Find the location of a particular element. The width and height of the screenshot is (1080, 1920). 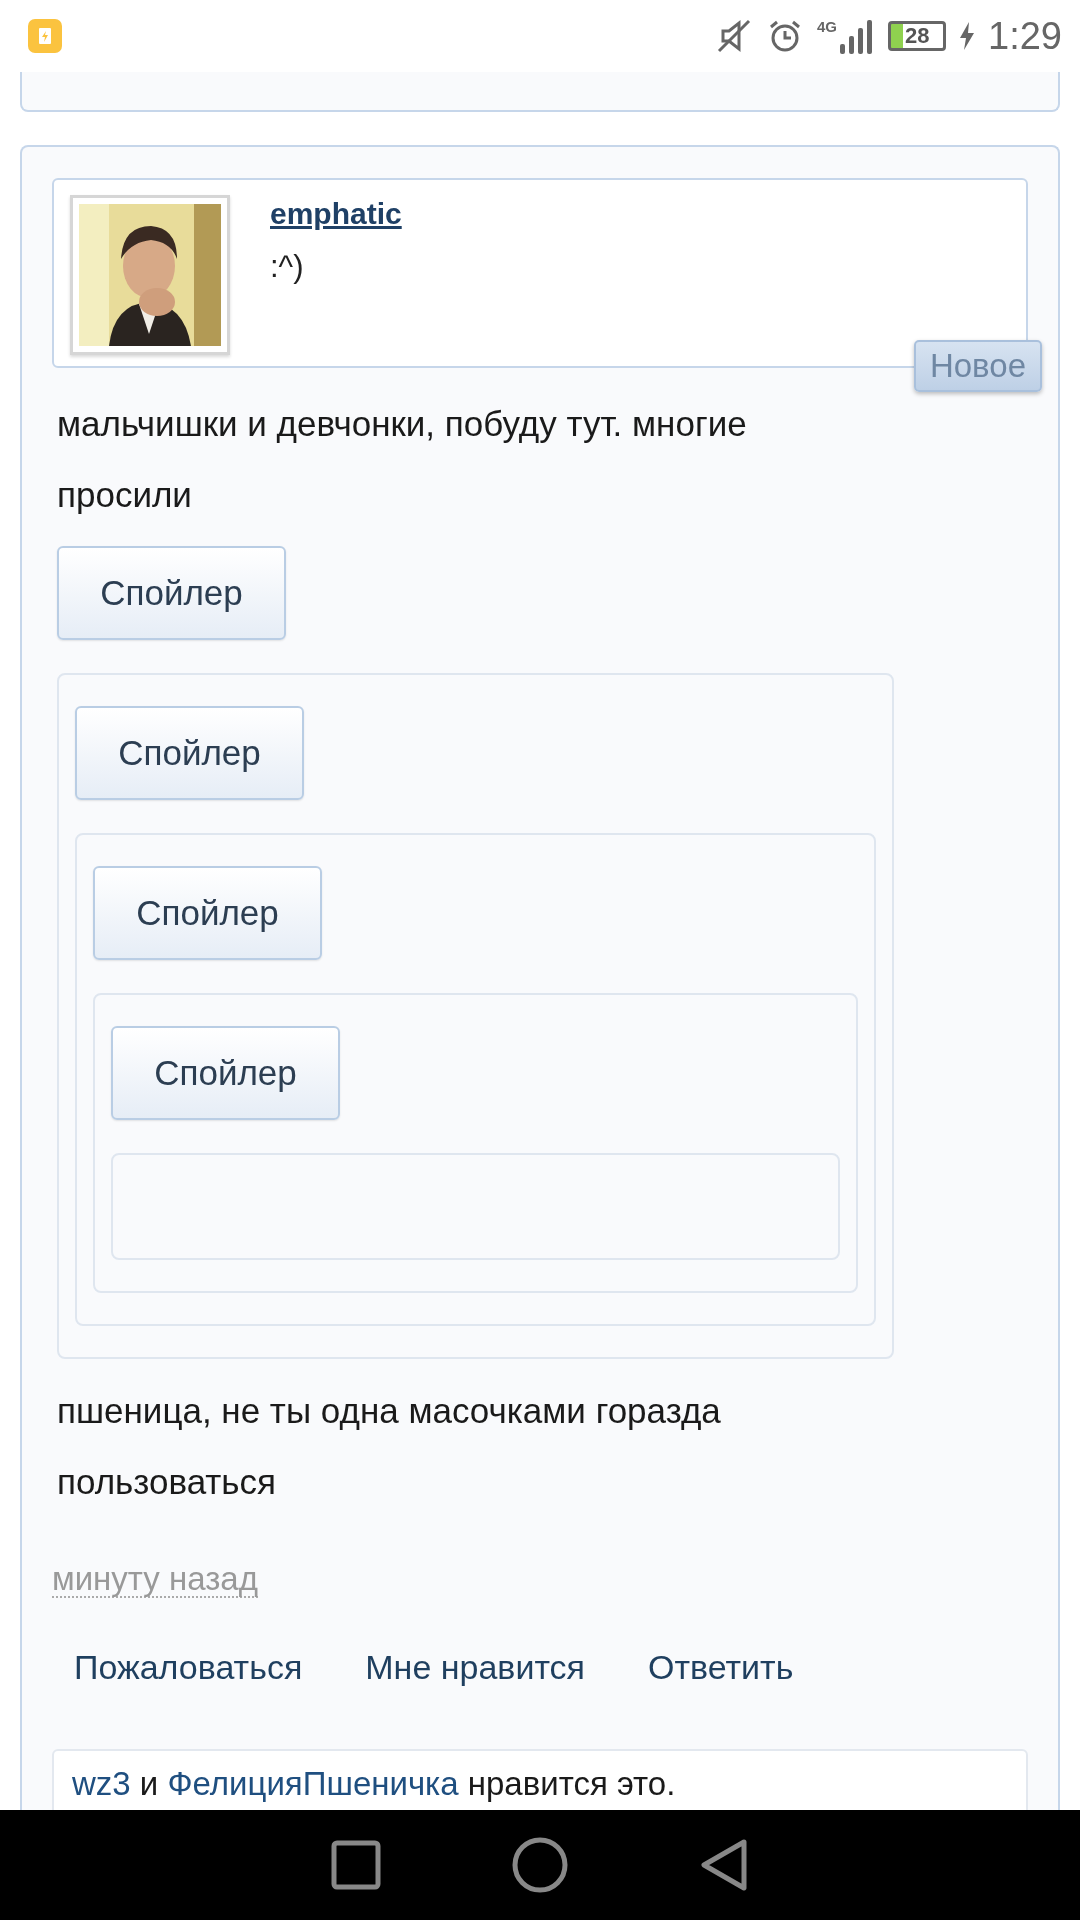

likes-text: нравится это. is located at coordinates (571, 1783).